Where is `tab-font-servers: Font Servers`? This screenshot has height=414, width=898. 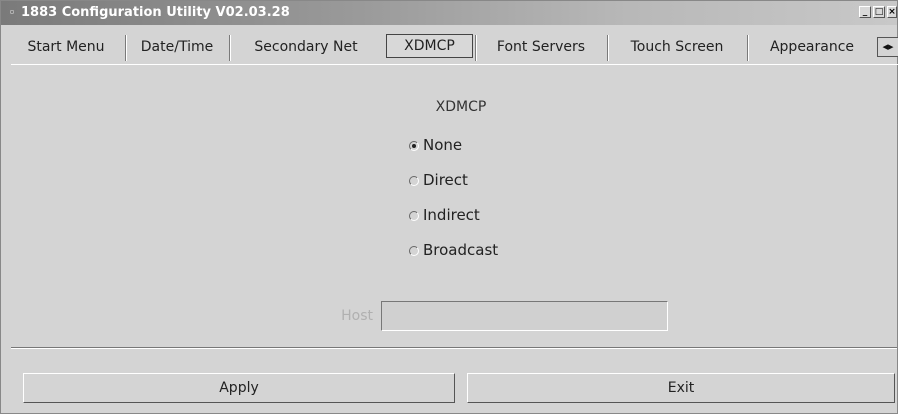 tab-font-servers: Font Servers is located at coordinates (541, 47).